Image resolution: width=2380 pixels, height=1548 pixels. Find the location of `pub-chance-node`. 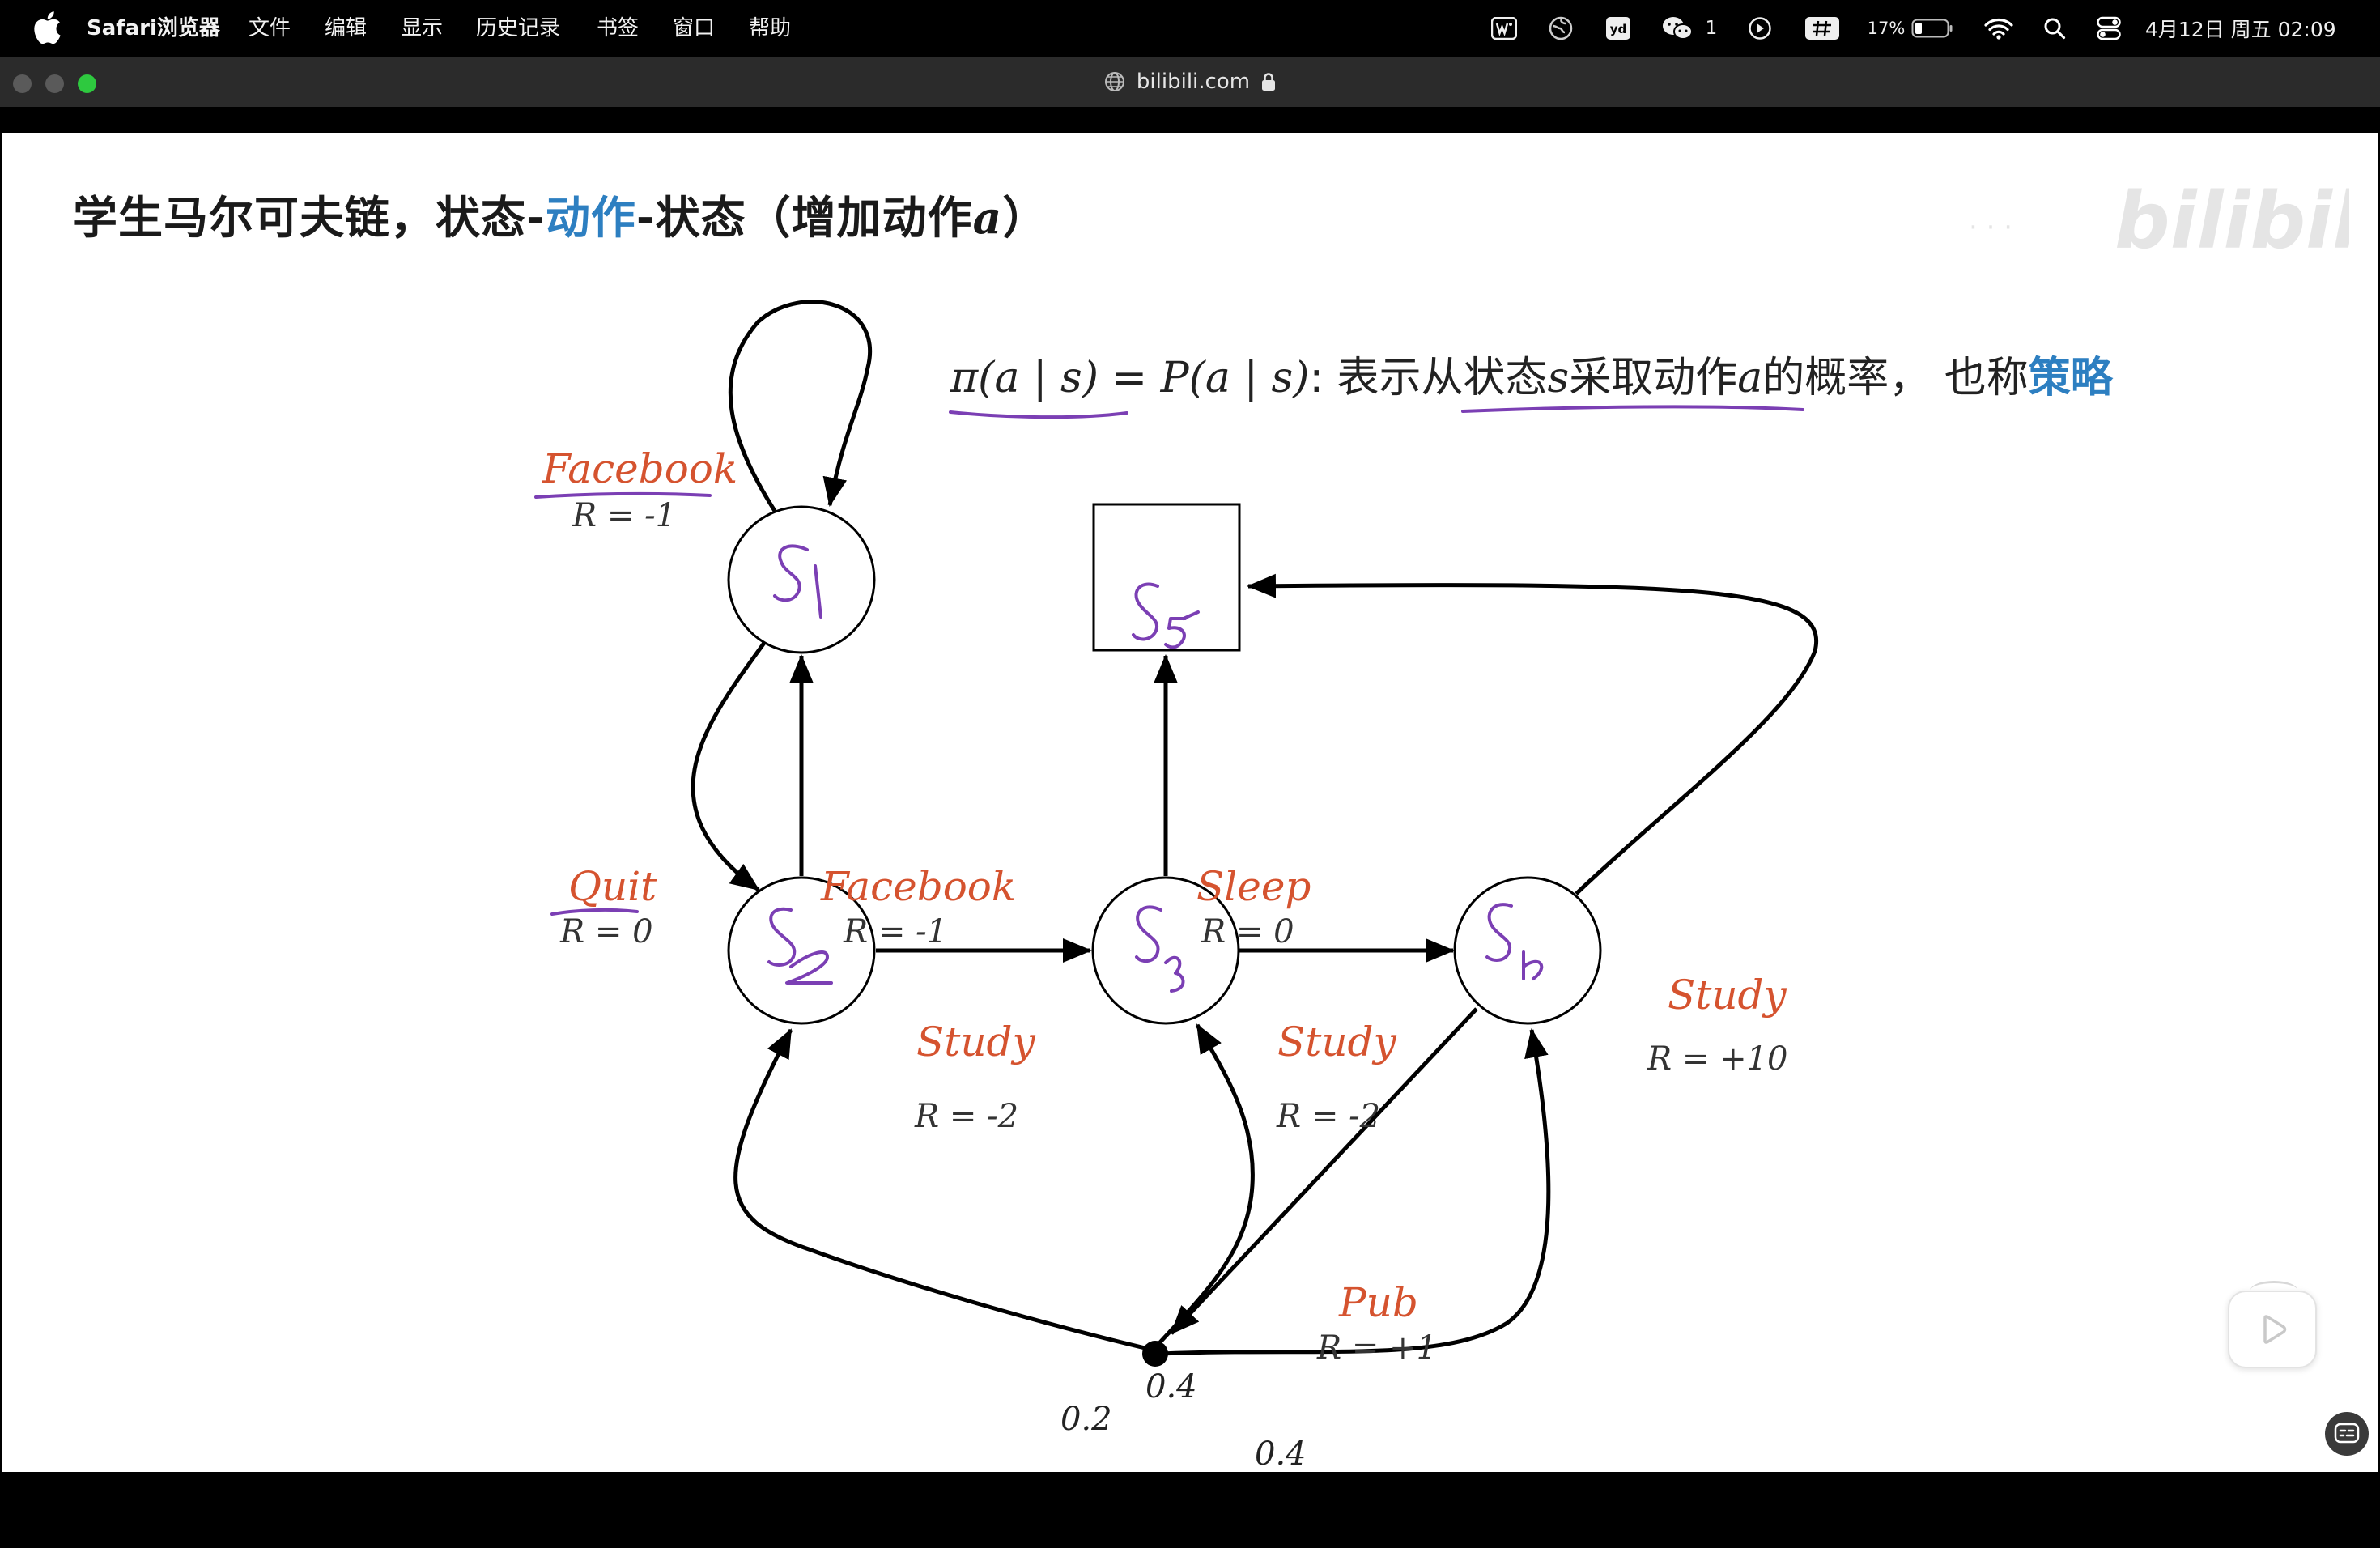

pub-chance-node is located at coordinates (1155, 1354).